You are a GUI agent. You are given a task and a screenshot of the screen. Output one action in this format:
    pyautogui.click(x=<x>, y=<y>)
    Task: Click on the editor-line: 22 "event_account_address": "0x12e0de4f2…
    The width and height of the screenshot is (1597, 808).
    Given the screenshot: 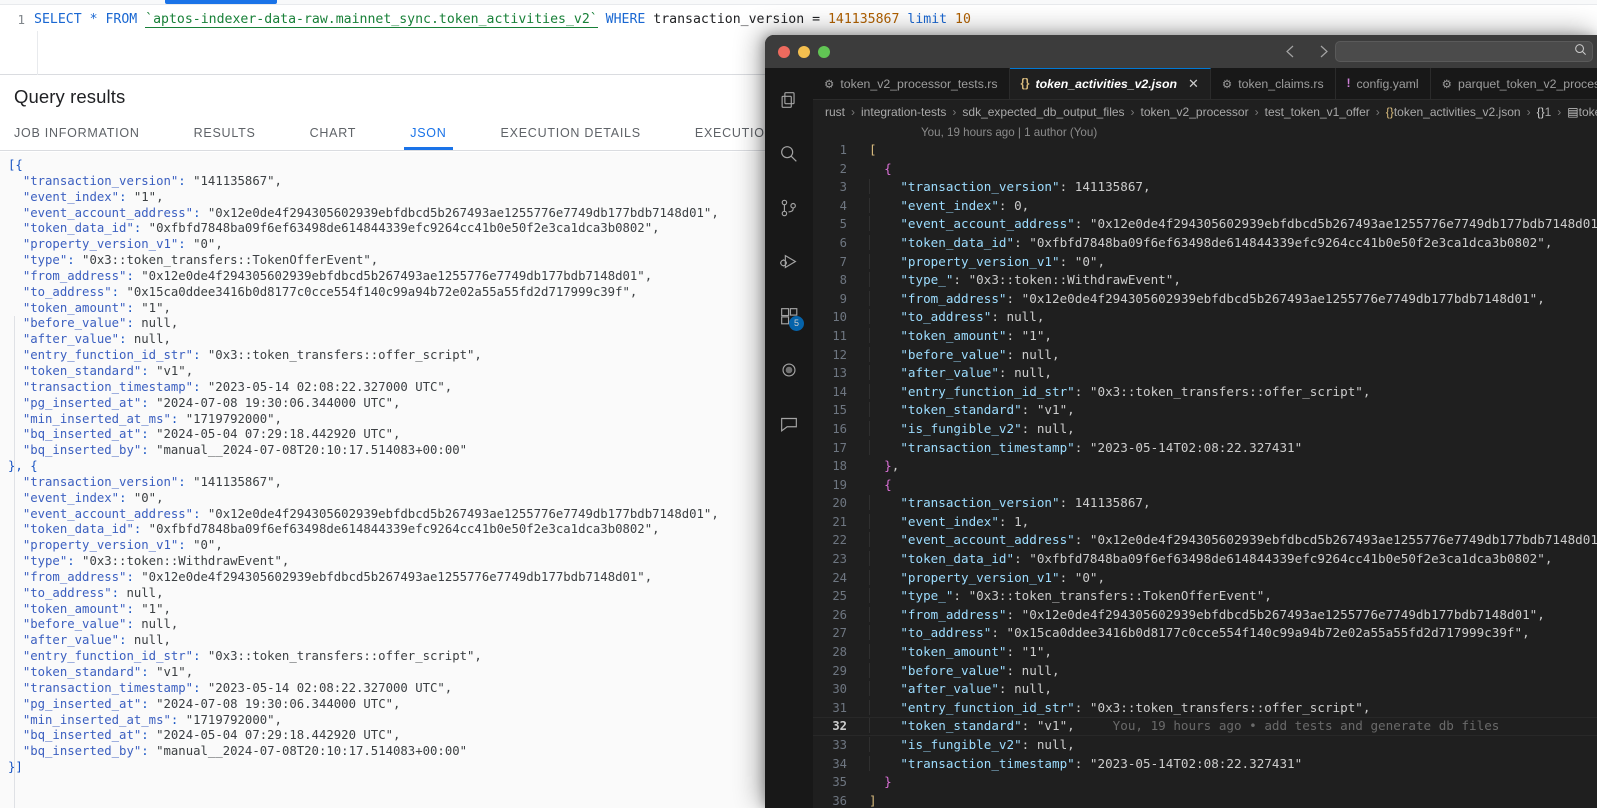 What is the action you would take?
    pyautogui.click(x=1205, y=540)
    